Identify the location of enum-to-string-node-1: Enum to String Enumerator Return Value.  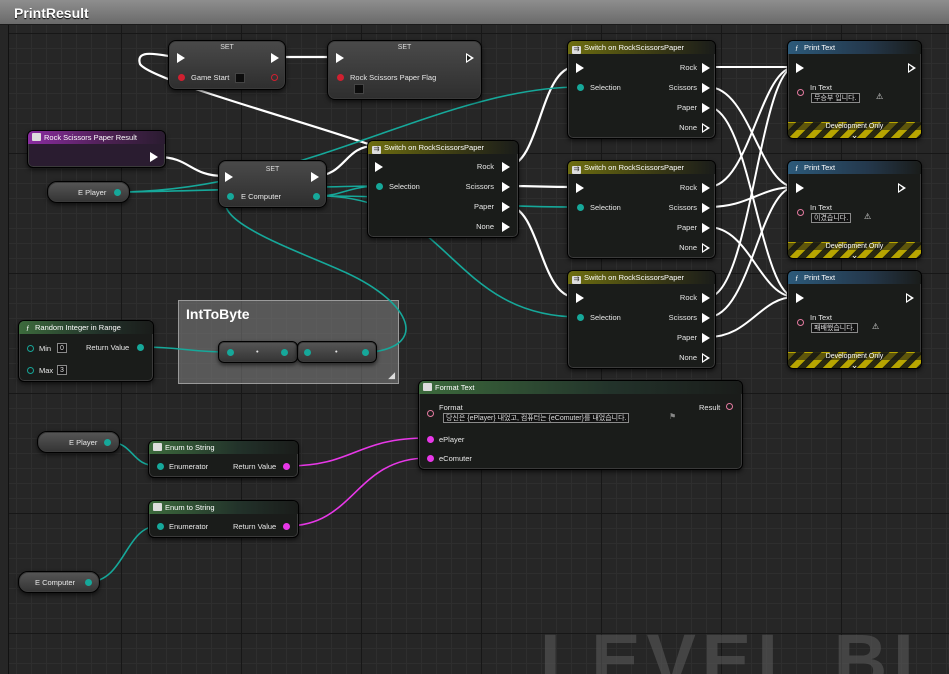
(223, 459).